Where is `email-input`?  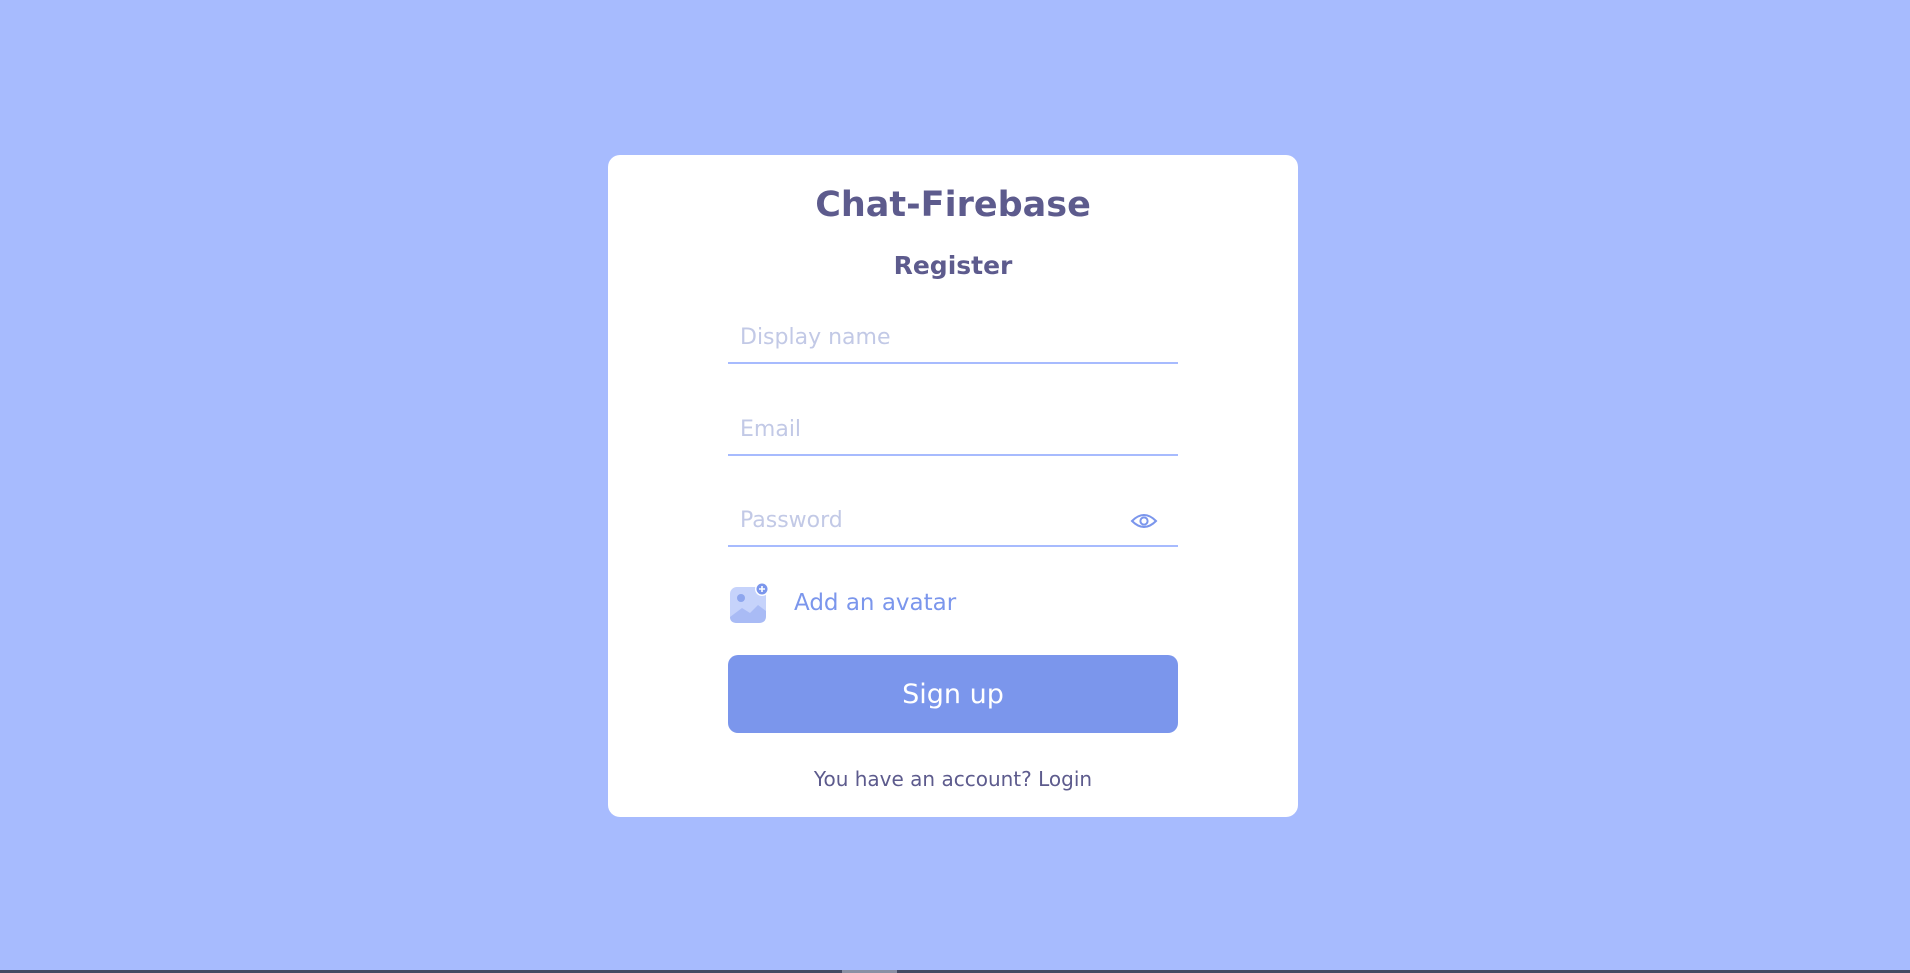
email-input is located at coordinates (953, 429).